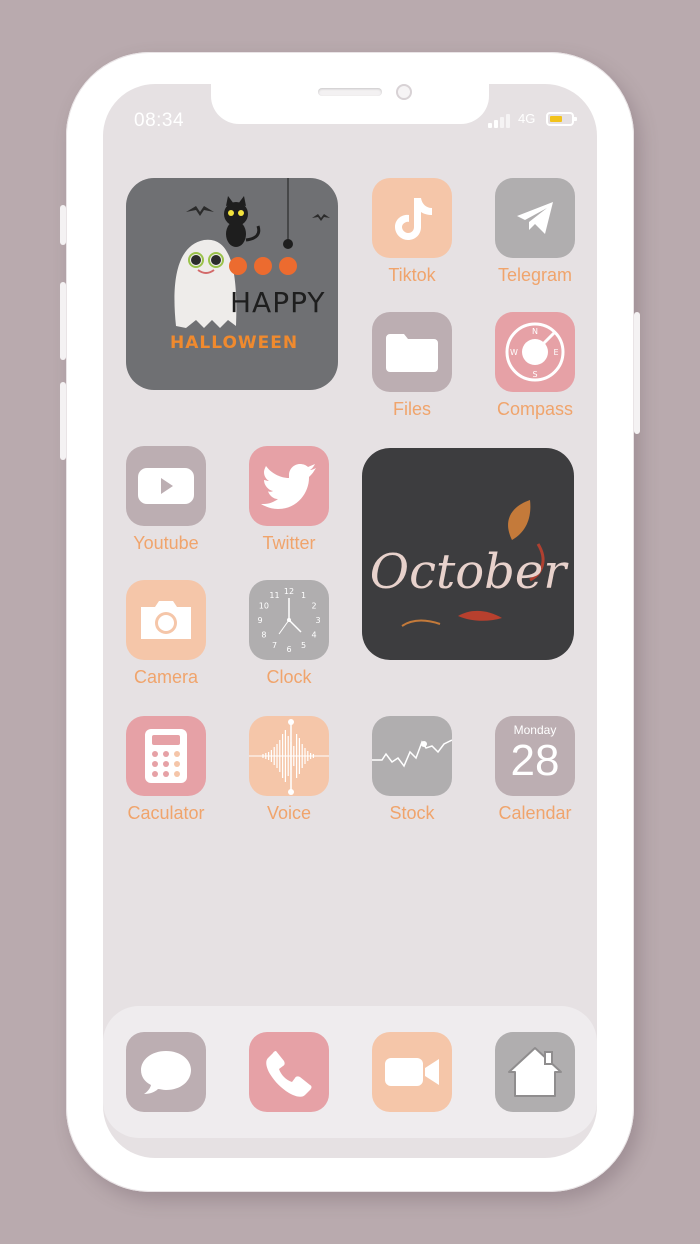 This screenshot has height=1244, width=700. What do you see at coordinates (289, 756) in the screenshot?
I see `waveform-icon` at bounding box center [289, 756].